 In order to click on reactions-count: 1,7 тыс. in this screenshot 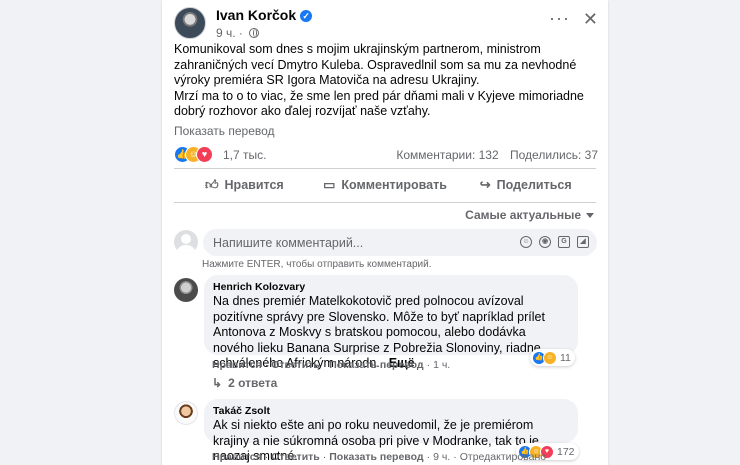, I will do `click(244, 155)`.